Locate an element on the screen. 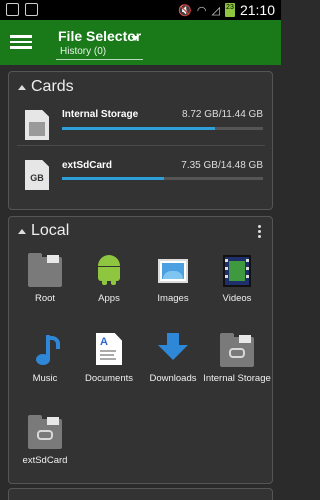 The width and height of the screenshot is (320, 500). menu-icon is located at coordinates (21, 36).